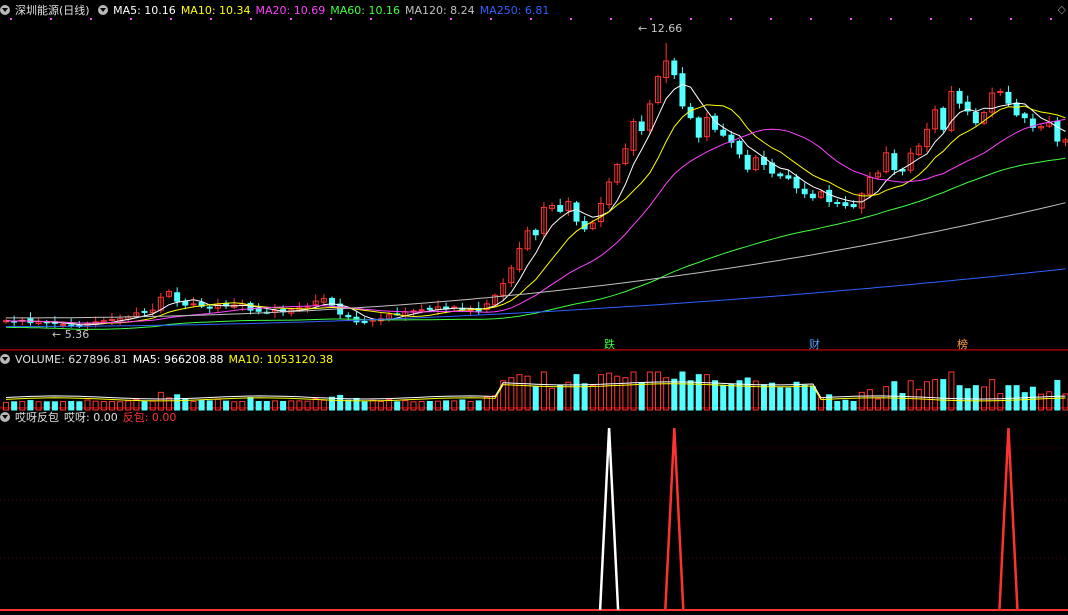 This screenshot has width=1068, height=615. I want to click on high-price-label: ← 12.66, so click(660, 28).